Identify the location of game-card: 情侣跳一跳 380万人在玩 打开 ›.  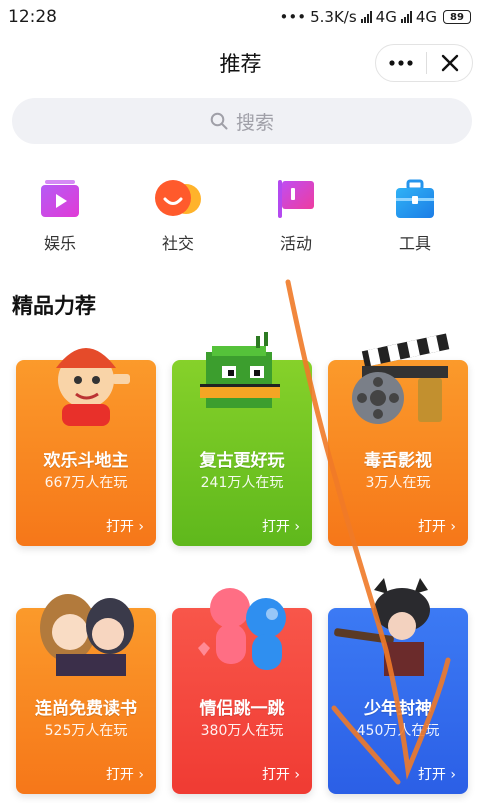
(242, 691).